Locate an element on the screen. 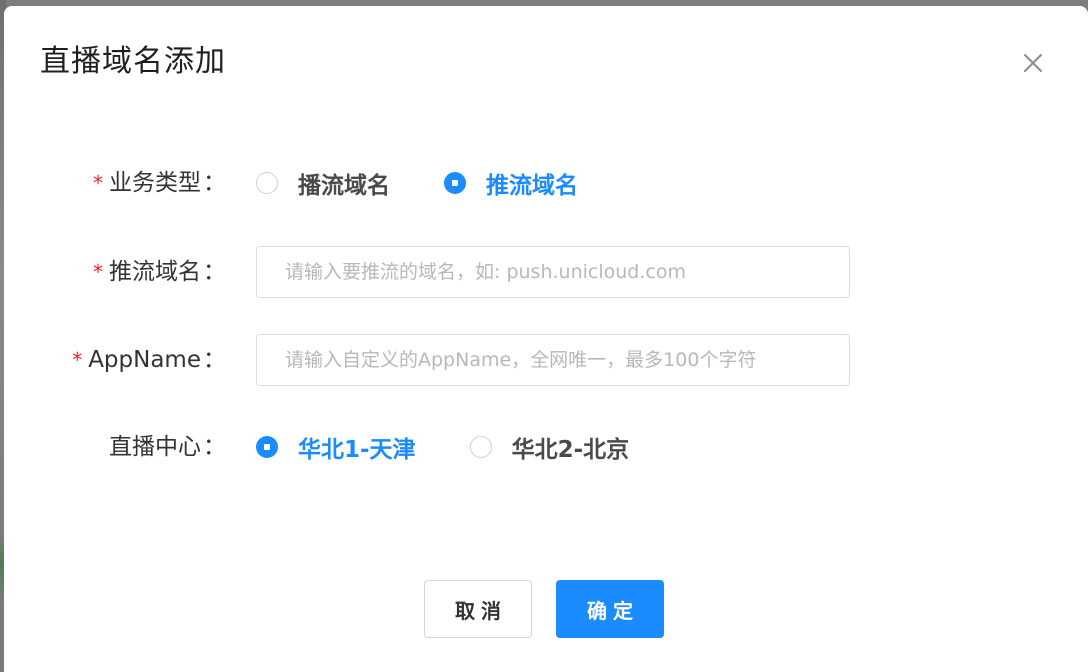 The image size is (1088, 672). radio-play-domain: 播流域名 is located at coordinates (323, 183).